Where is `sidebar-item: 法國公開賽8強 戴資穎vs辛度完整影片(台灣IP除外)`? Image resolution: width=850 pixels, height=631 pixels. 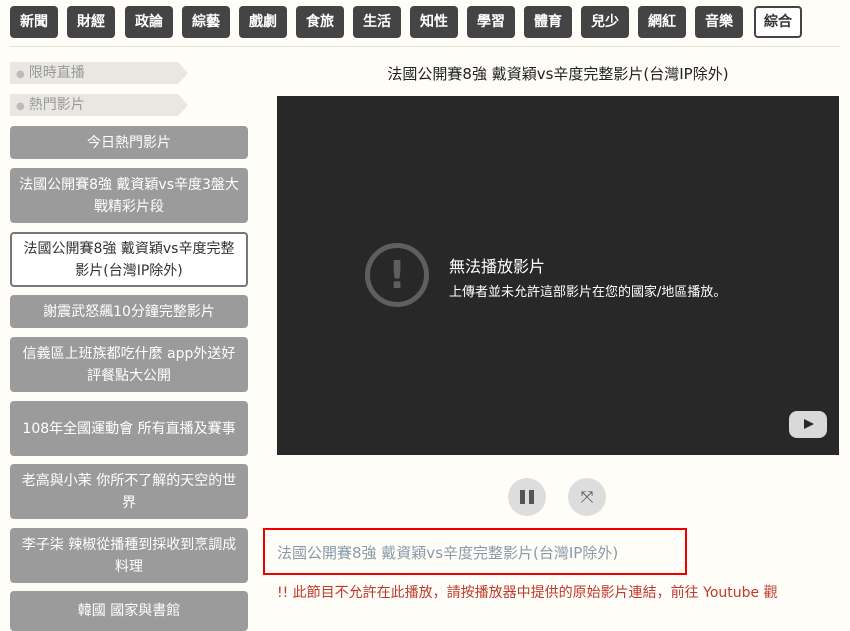 sidebar-item: 法國公開賽8強 戴資穎vs辛度完整影片(台灣IP除外) is located at coordinates (129, 259).